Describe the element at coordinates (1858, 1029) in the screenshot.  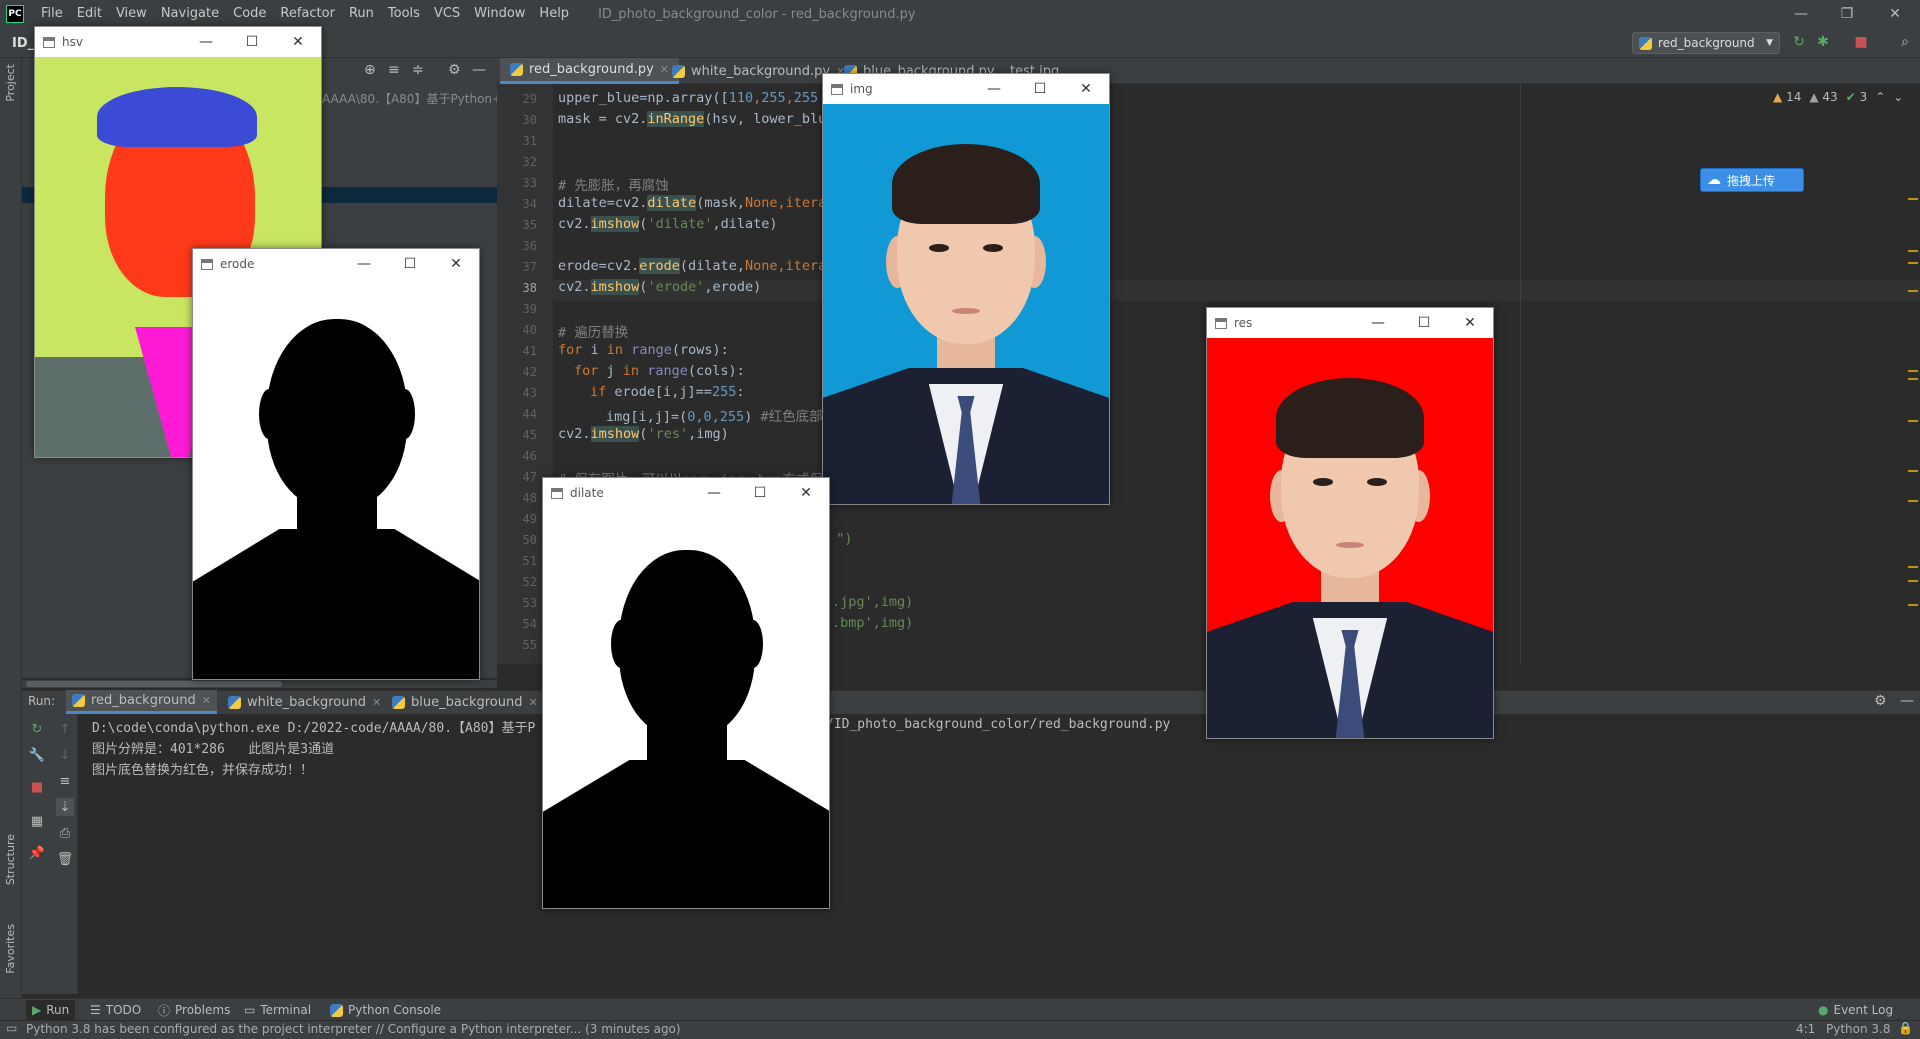
I see `interpreter-indicator: Python 3.8` at that location.